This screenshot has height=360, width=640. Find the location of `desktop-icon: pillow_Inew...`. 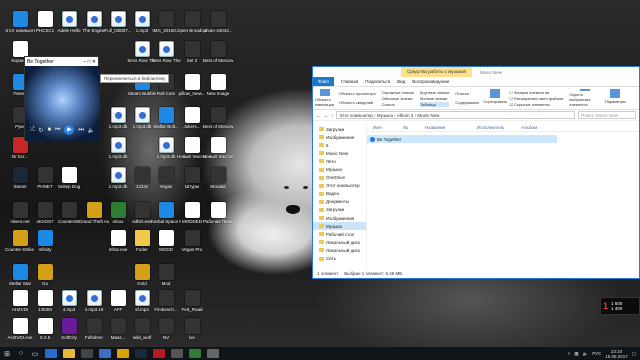

desktop-icon: pillow_Inew... is located at coordinates (192, 88).